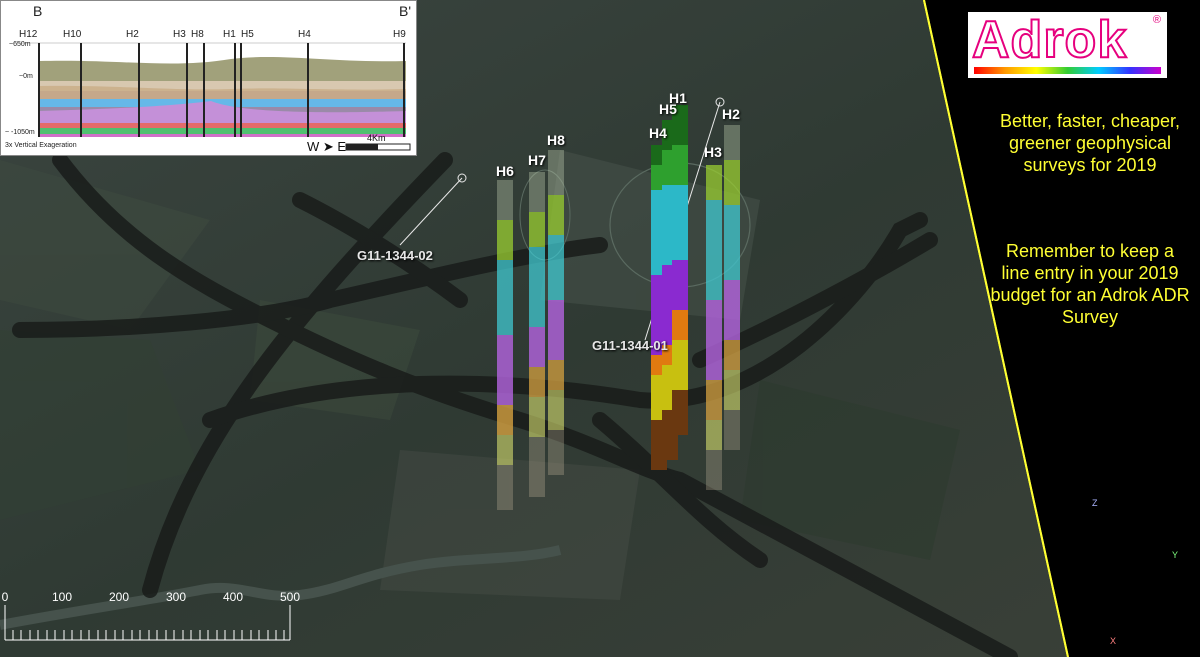 This screenshot has height=657, width=1200. What do you see at coordinates (376, 138) in the screenshot?
I see `inset-scale-label: 4Km` at bounding box center [376, 138].